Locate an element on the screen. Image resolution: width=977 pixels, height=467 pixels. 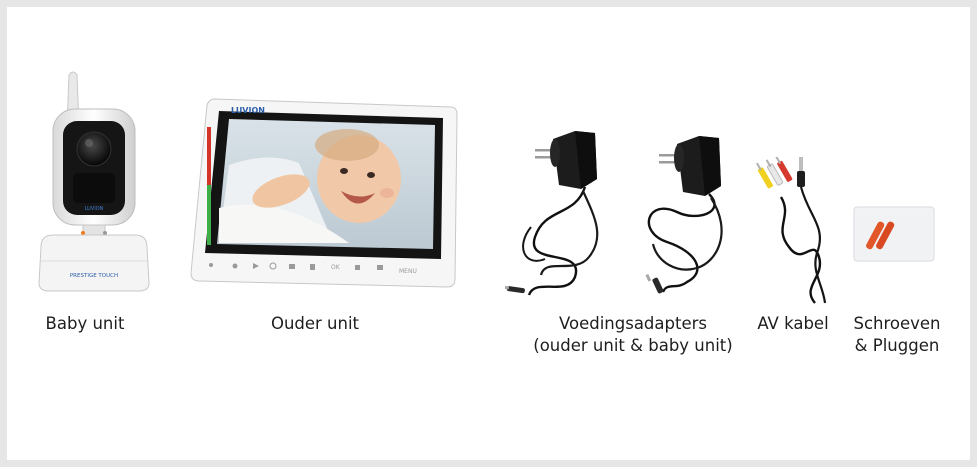
caption-power-adapters-line2: (ouder unit & baby unit) is located at coordinates (633, 345).